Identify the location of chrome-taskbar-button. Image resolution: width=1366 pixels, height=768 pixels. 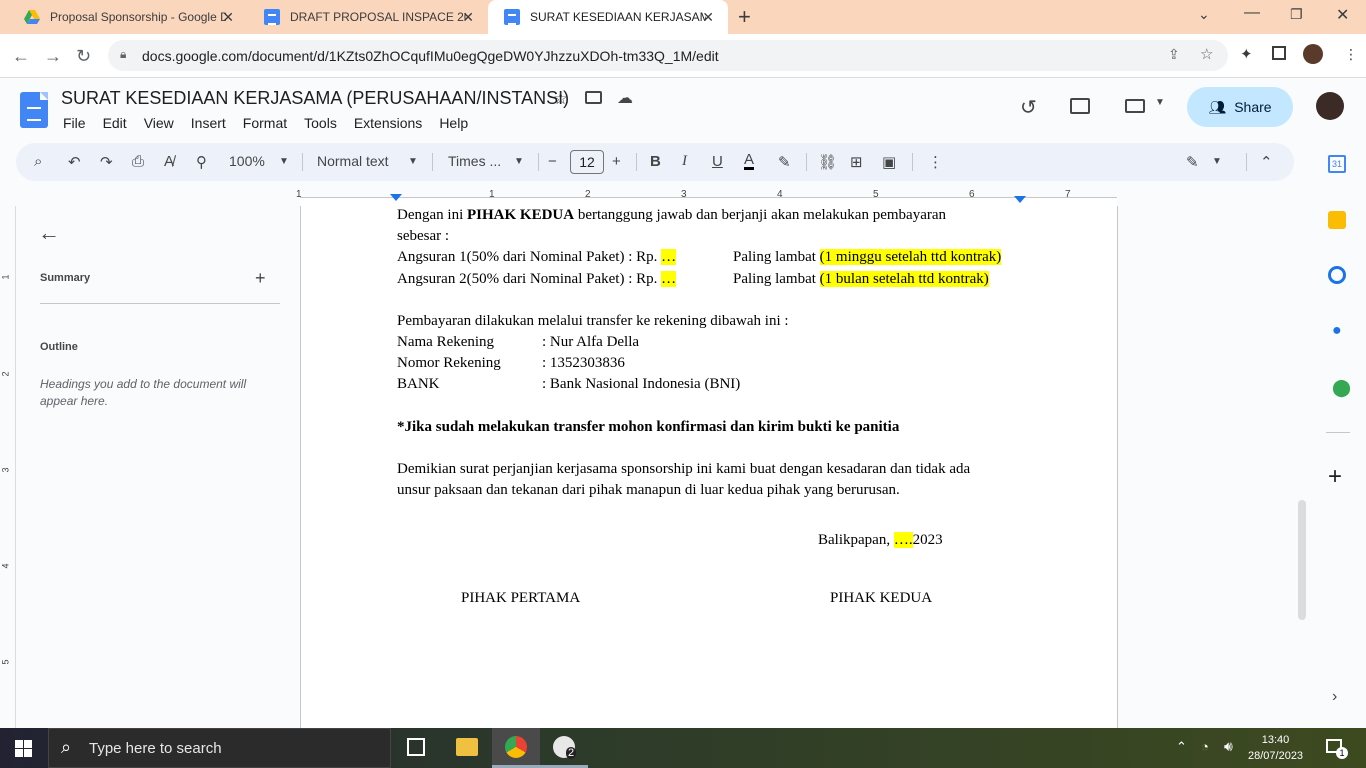
(516, 748).